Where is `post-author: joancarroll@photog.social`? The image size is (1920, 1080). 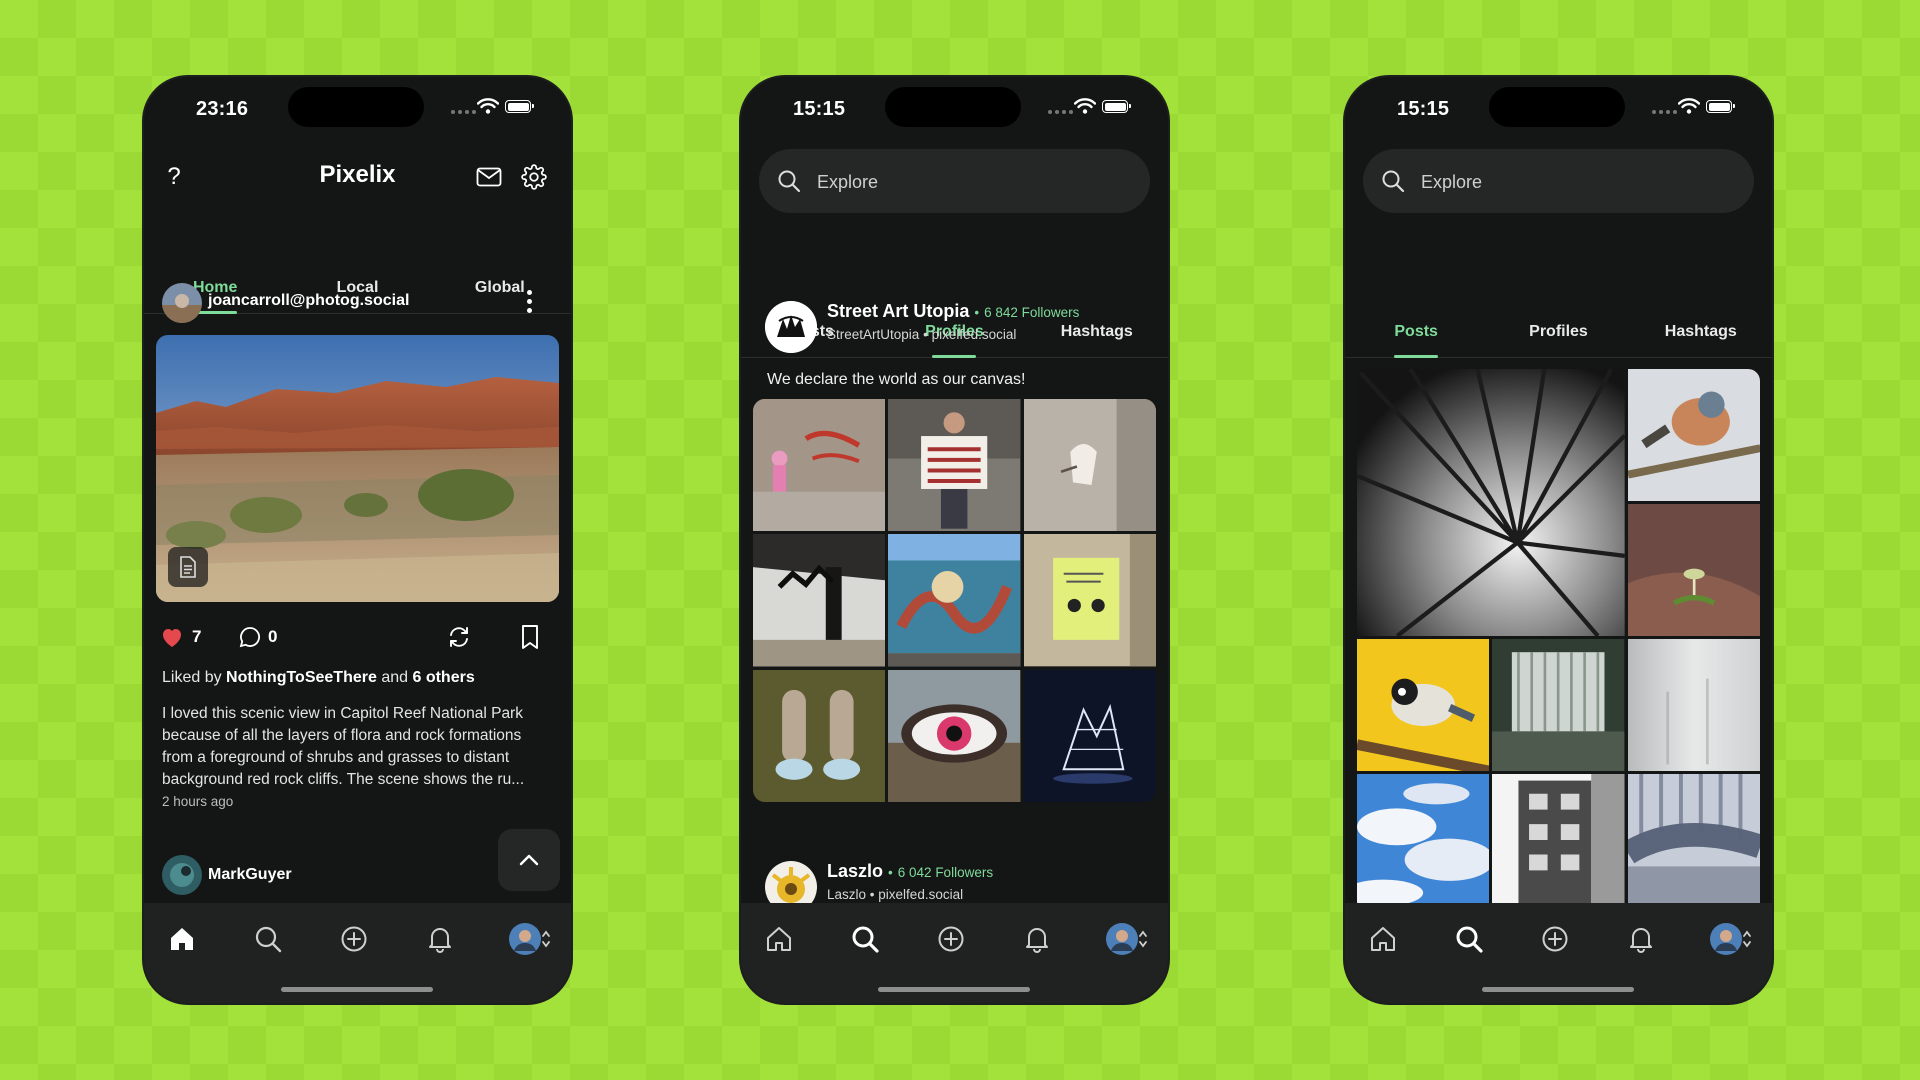
post-author: joancarroll@photog.social is located at coordinates (308, 301).